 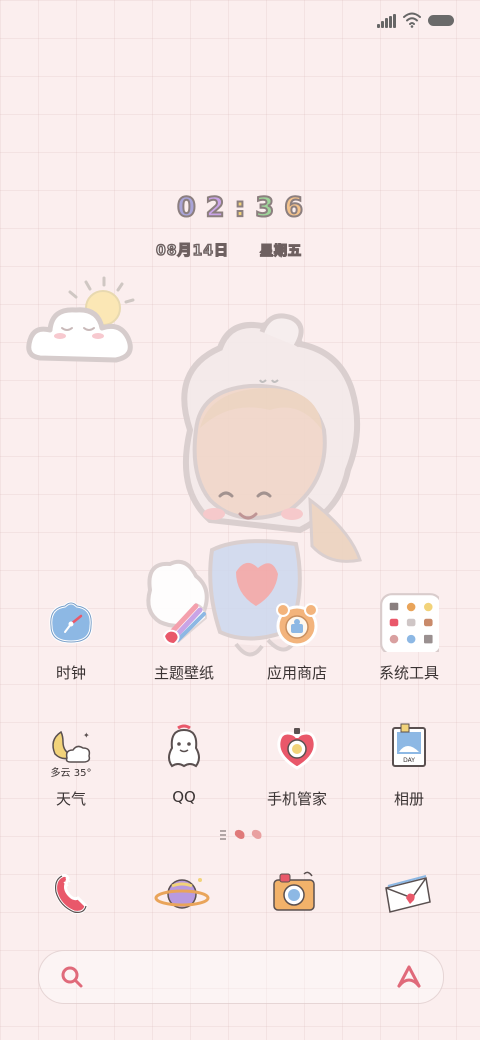 What do you see at coordinates (408, 894) in the screenshot?
I see `messages-envelope-icon` at bounding box center [408, 894].